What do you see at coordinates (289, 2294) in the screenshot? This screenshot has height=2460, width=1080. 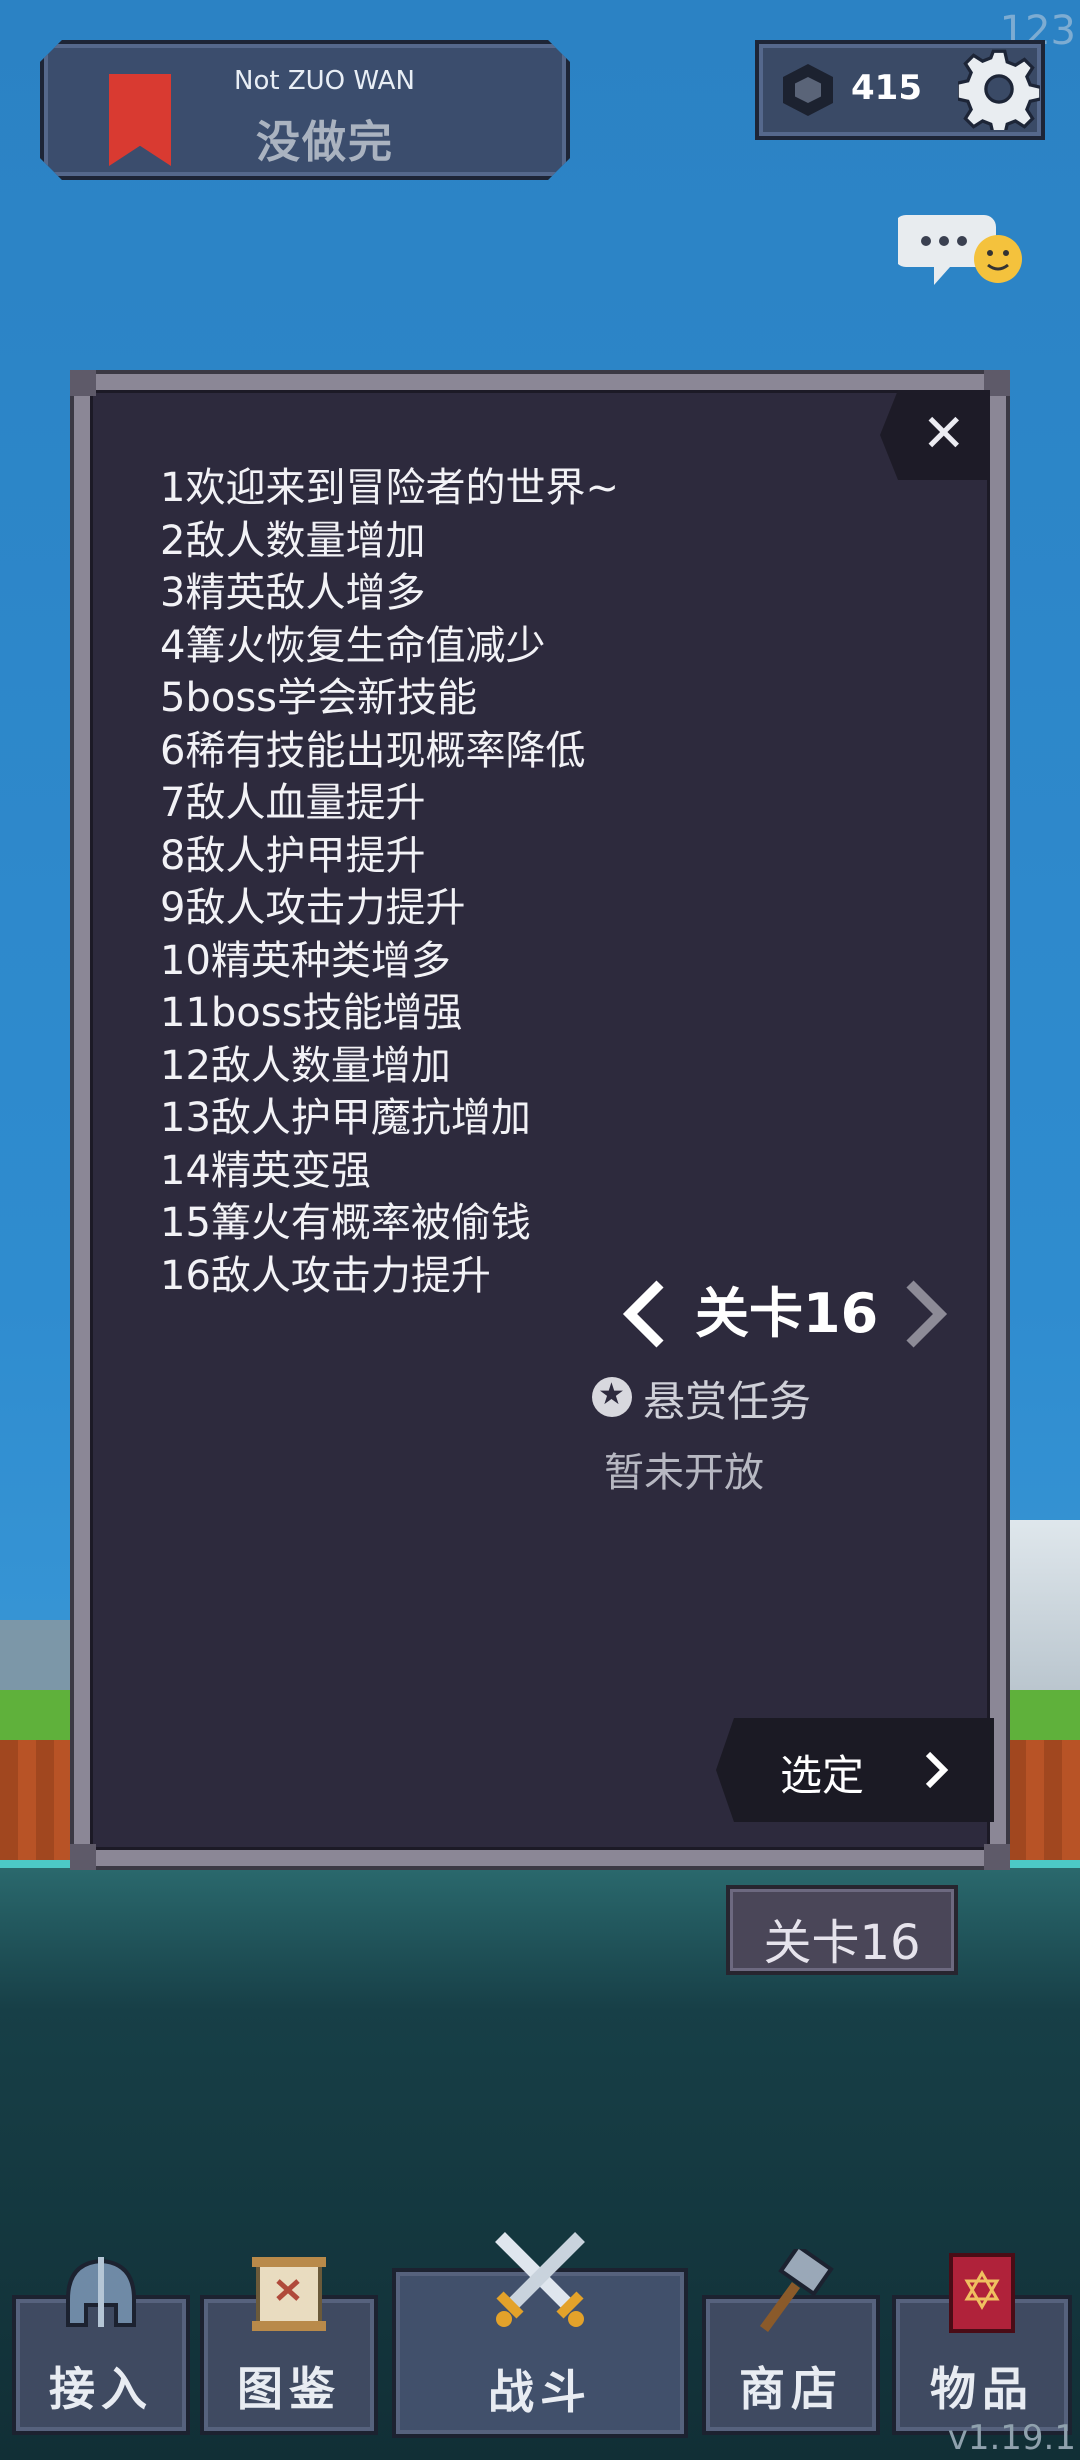 I see `scroll-icon` at bounding box center [289, 2294].